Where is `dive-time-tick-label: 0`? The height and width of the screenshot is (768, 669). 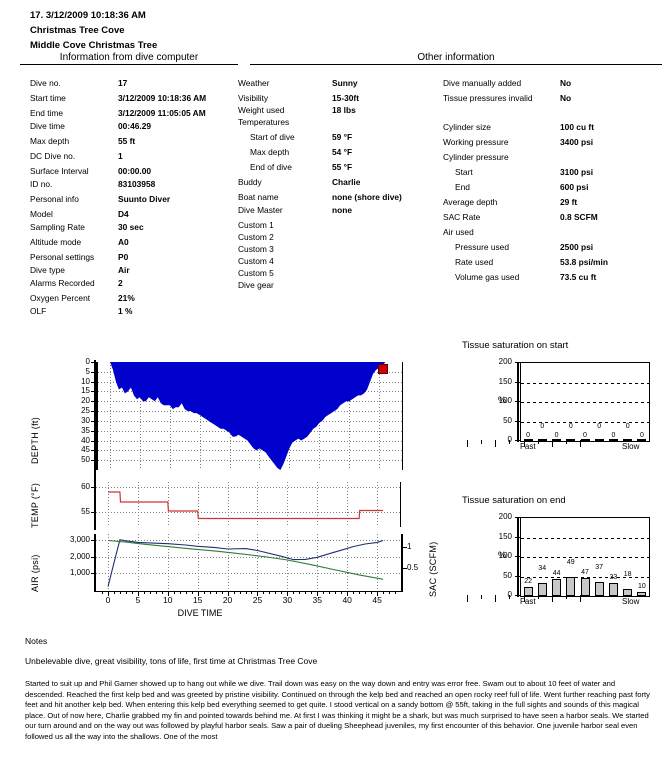 dive-time-tick-label: 0 is located at coordinates (108, 600).